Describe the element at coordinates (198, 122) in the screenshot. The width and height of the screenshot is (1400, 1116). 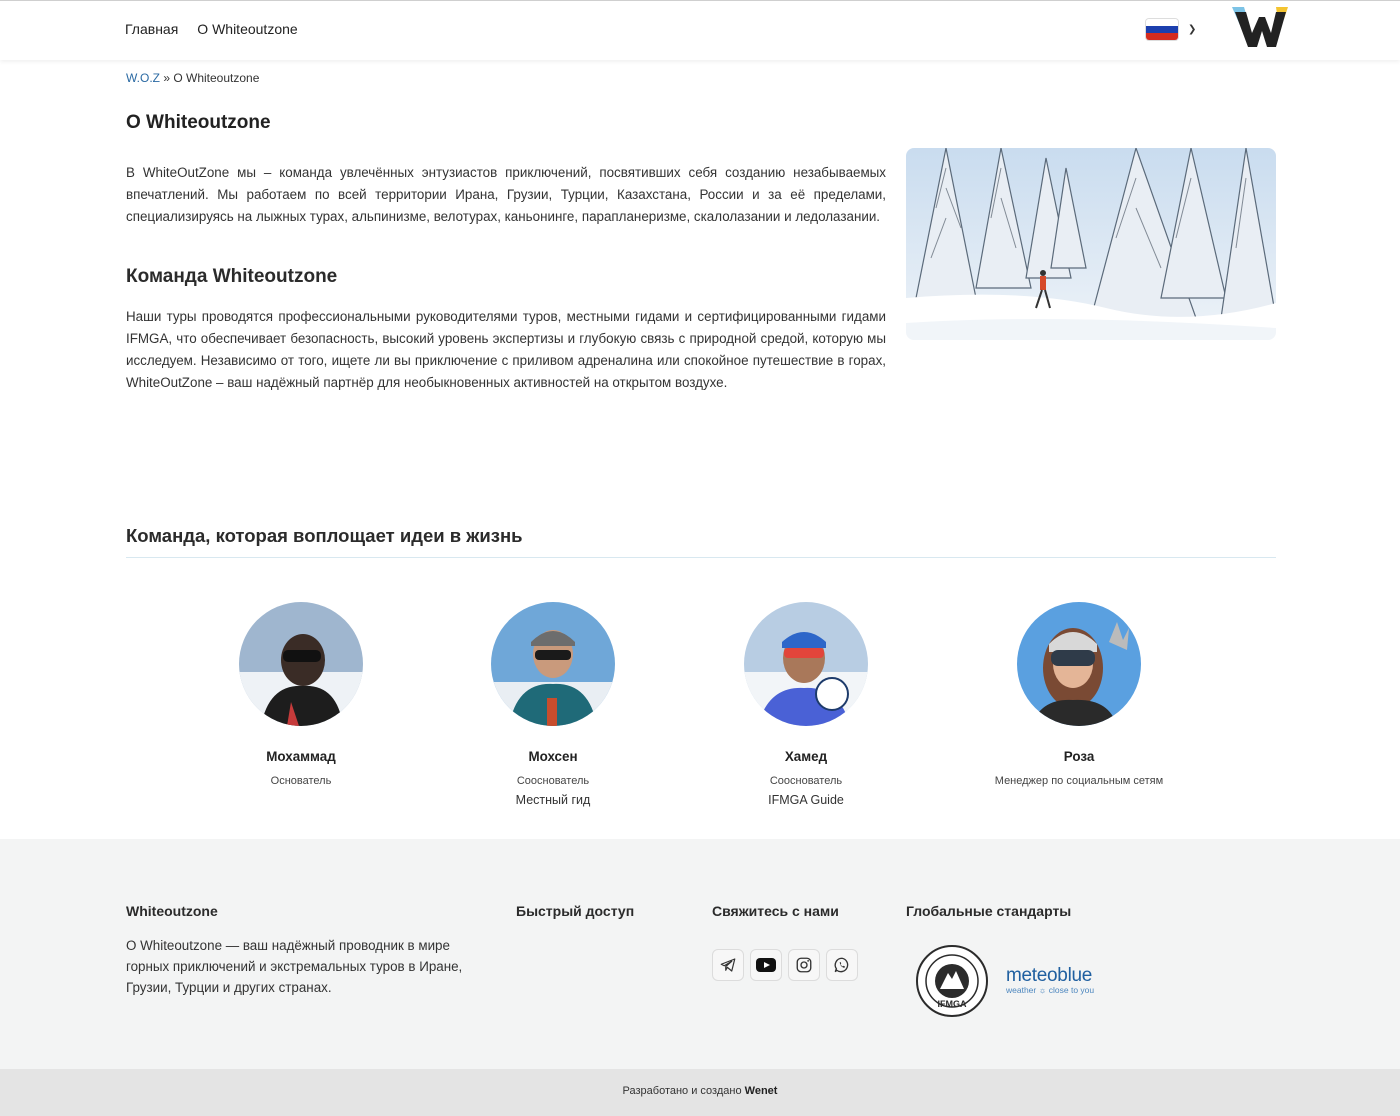
I see `page-title: О Whiteoutzone` at that location.